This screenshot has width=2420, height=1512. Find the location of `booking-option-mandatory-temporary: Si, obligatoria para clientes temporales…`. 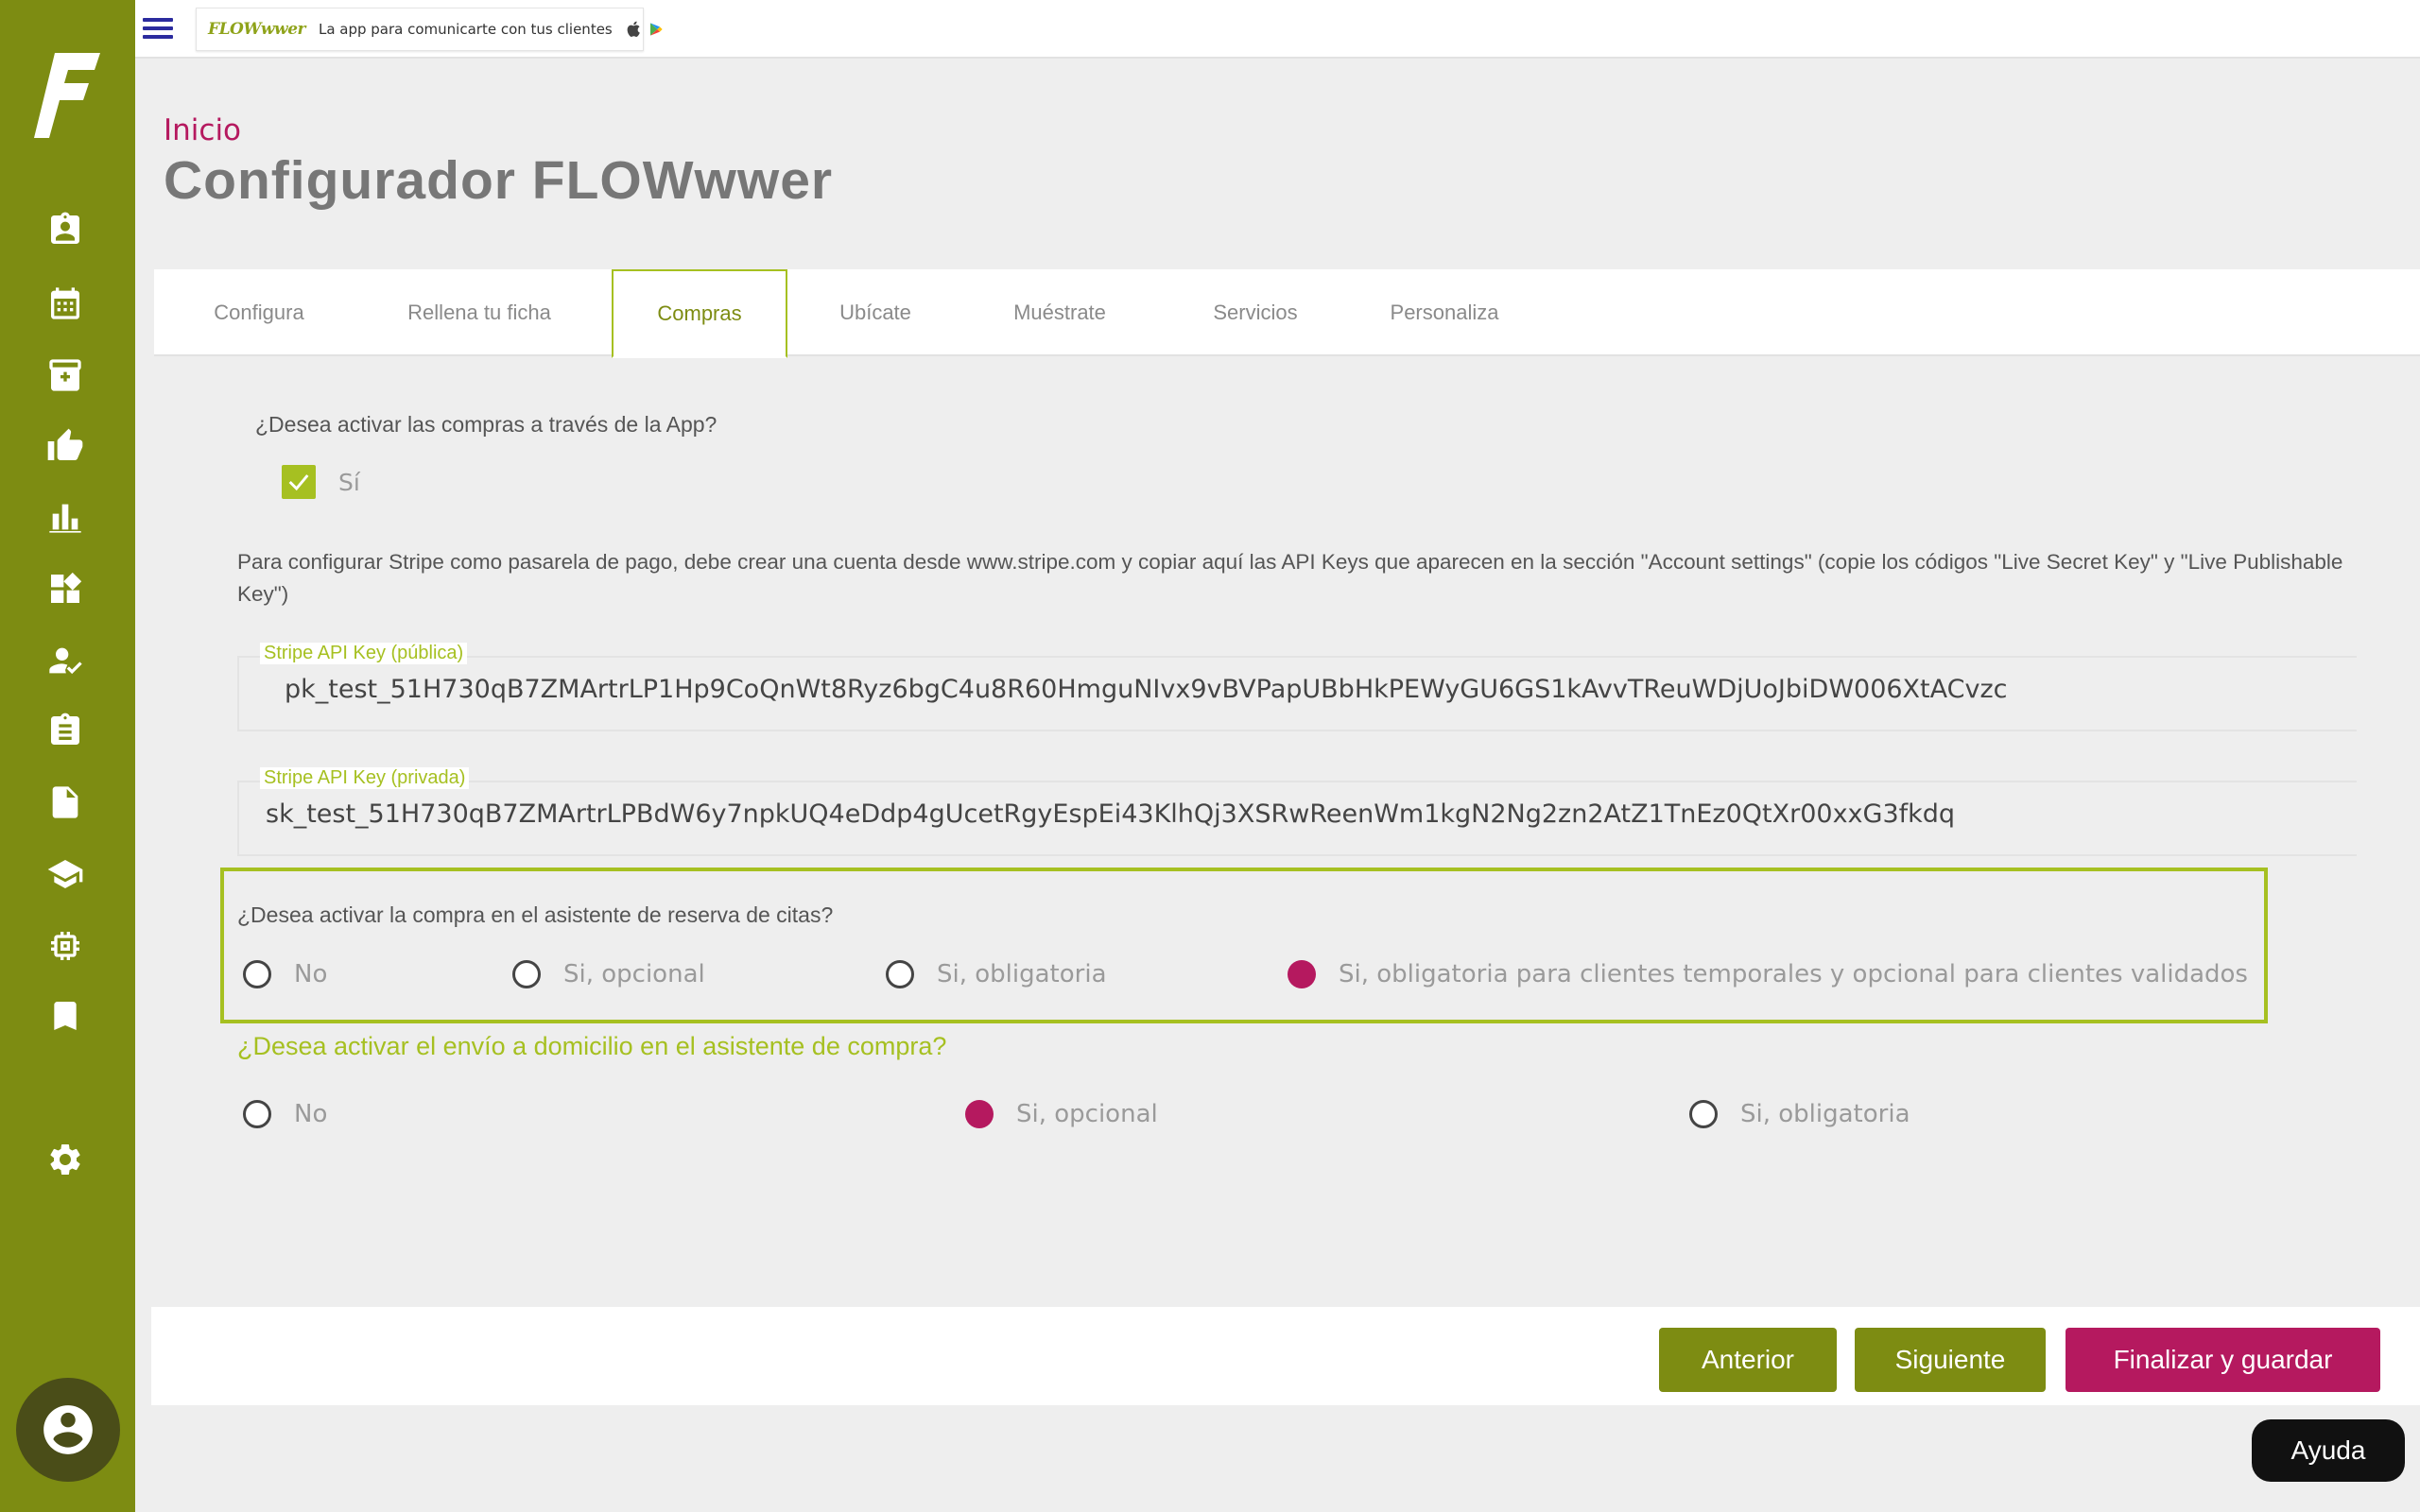

booking-option-mandatory-temporary: Si, obligatoria para clientes temporales… is located at coordinates (1768, 974).